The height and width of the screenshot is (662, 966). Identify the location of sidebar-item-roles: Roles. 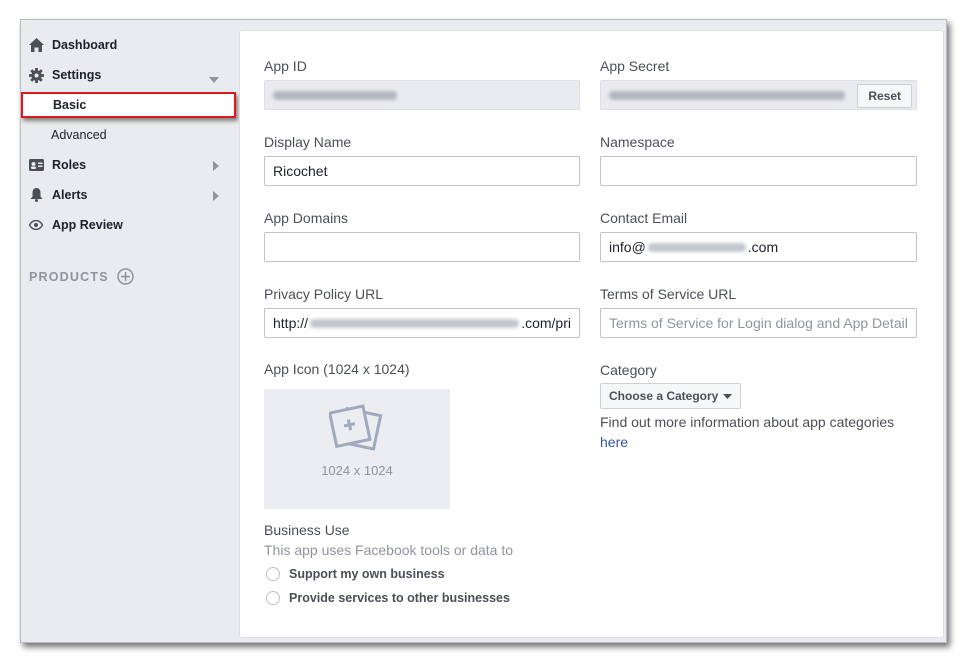
(126, 165).